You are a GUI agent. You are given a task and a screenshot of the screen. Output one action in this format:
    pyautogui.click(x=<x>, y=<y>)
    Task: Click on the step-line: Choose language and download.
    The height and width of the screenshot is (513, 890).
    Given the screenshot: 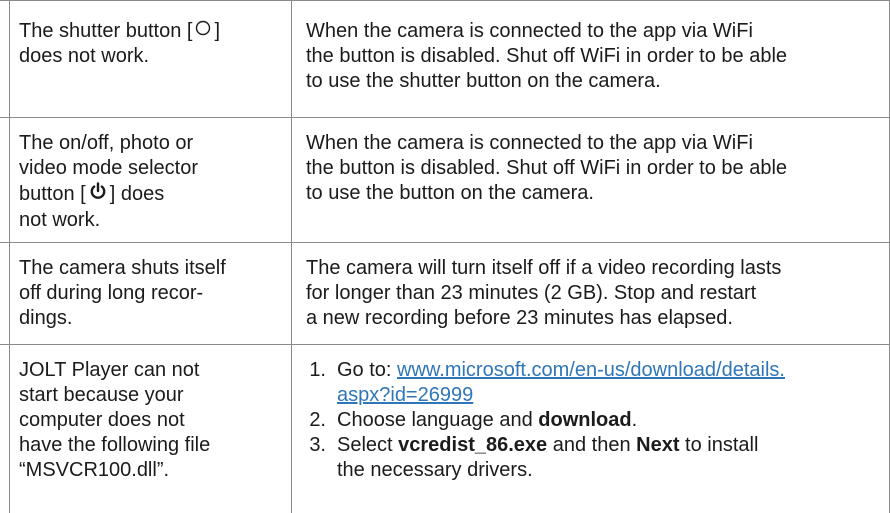 What is the action you would take?
    pyautogui.click(x=610, y=420)
    